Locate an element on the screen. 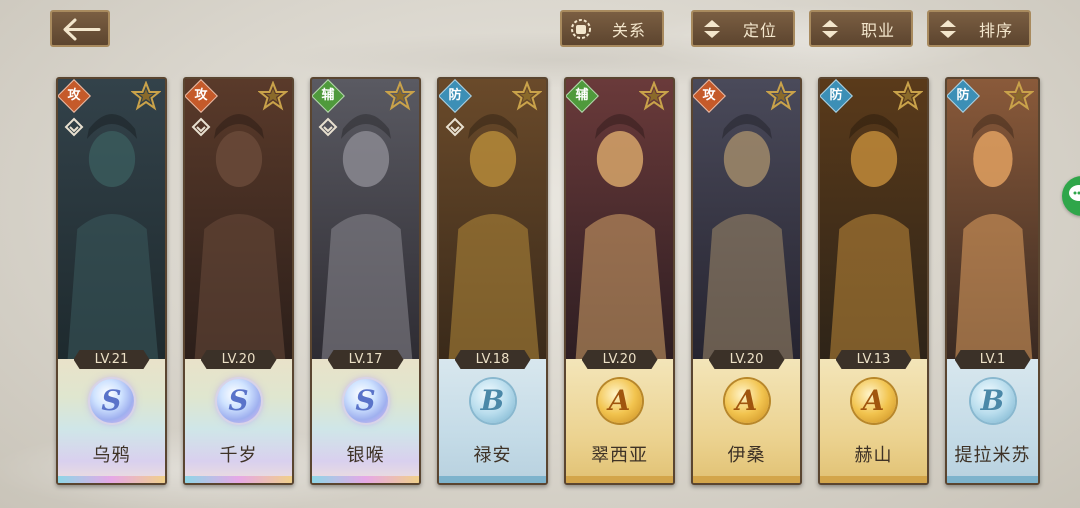  class-filter-label: 职业 is located at coordinates (877, 30).